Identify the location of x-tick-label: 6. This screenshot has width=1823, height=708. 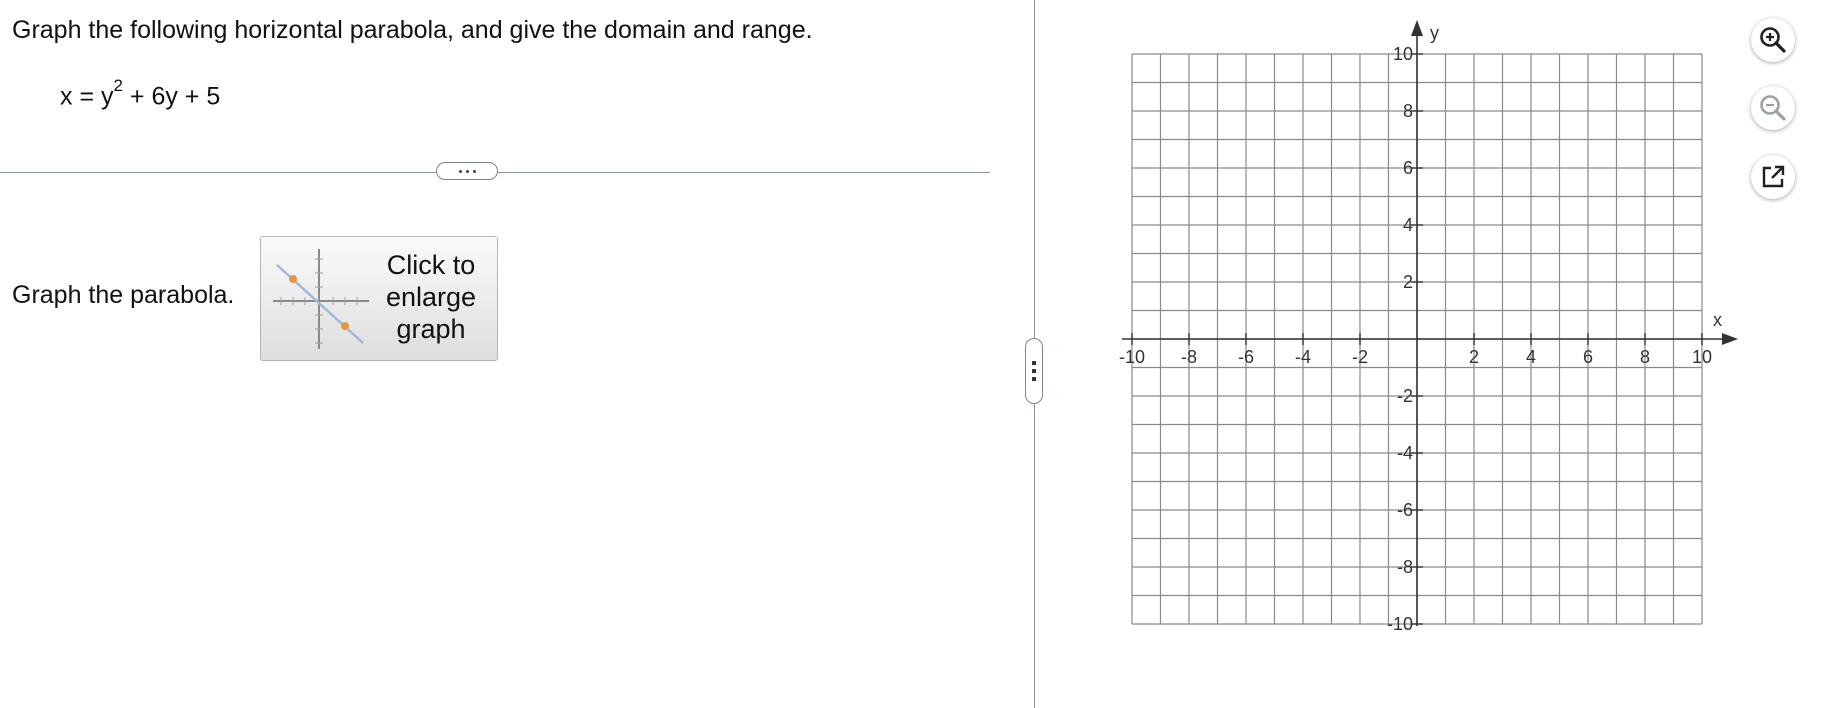
(1588, 357).